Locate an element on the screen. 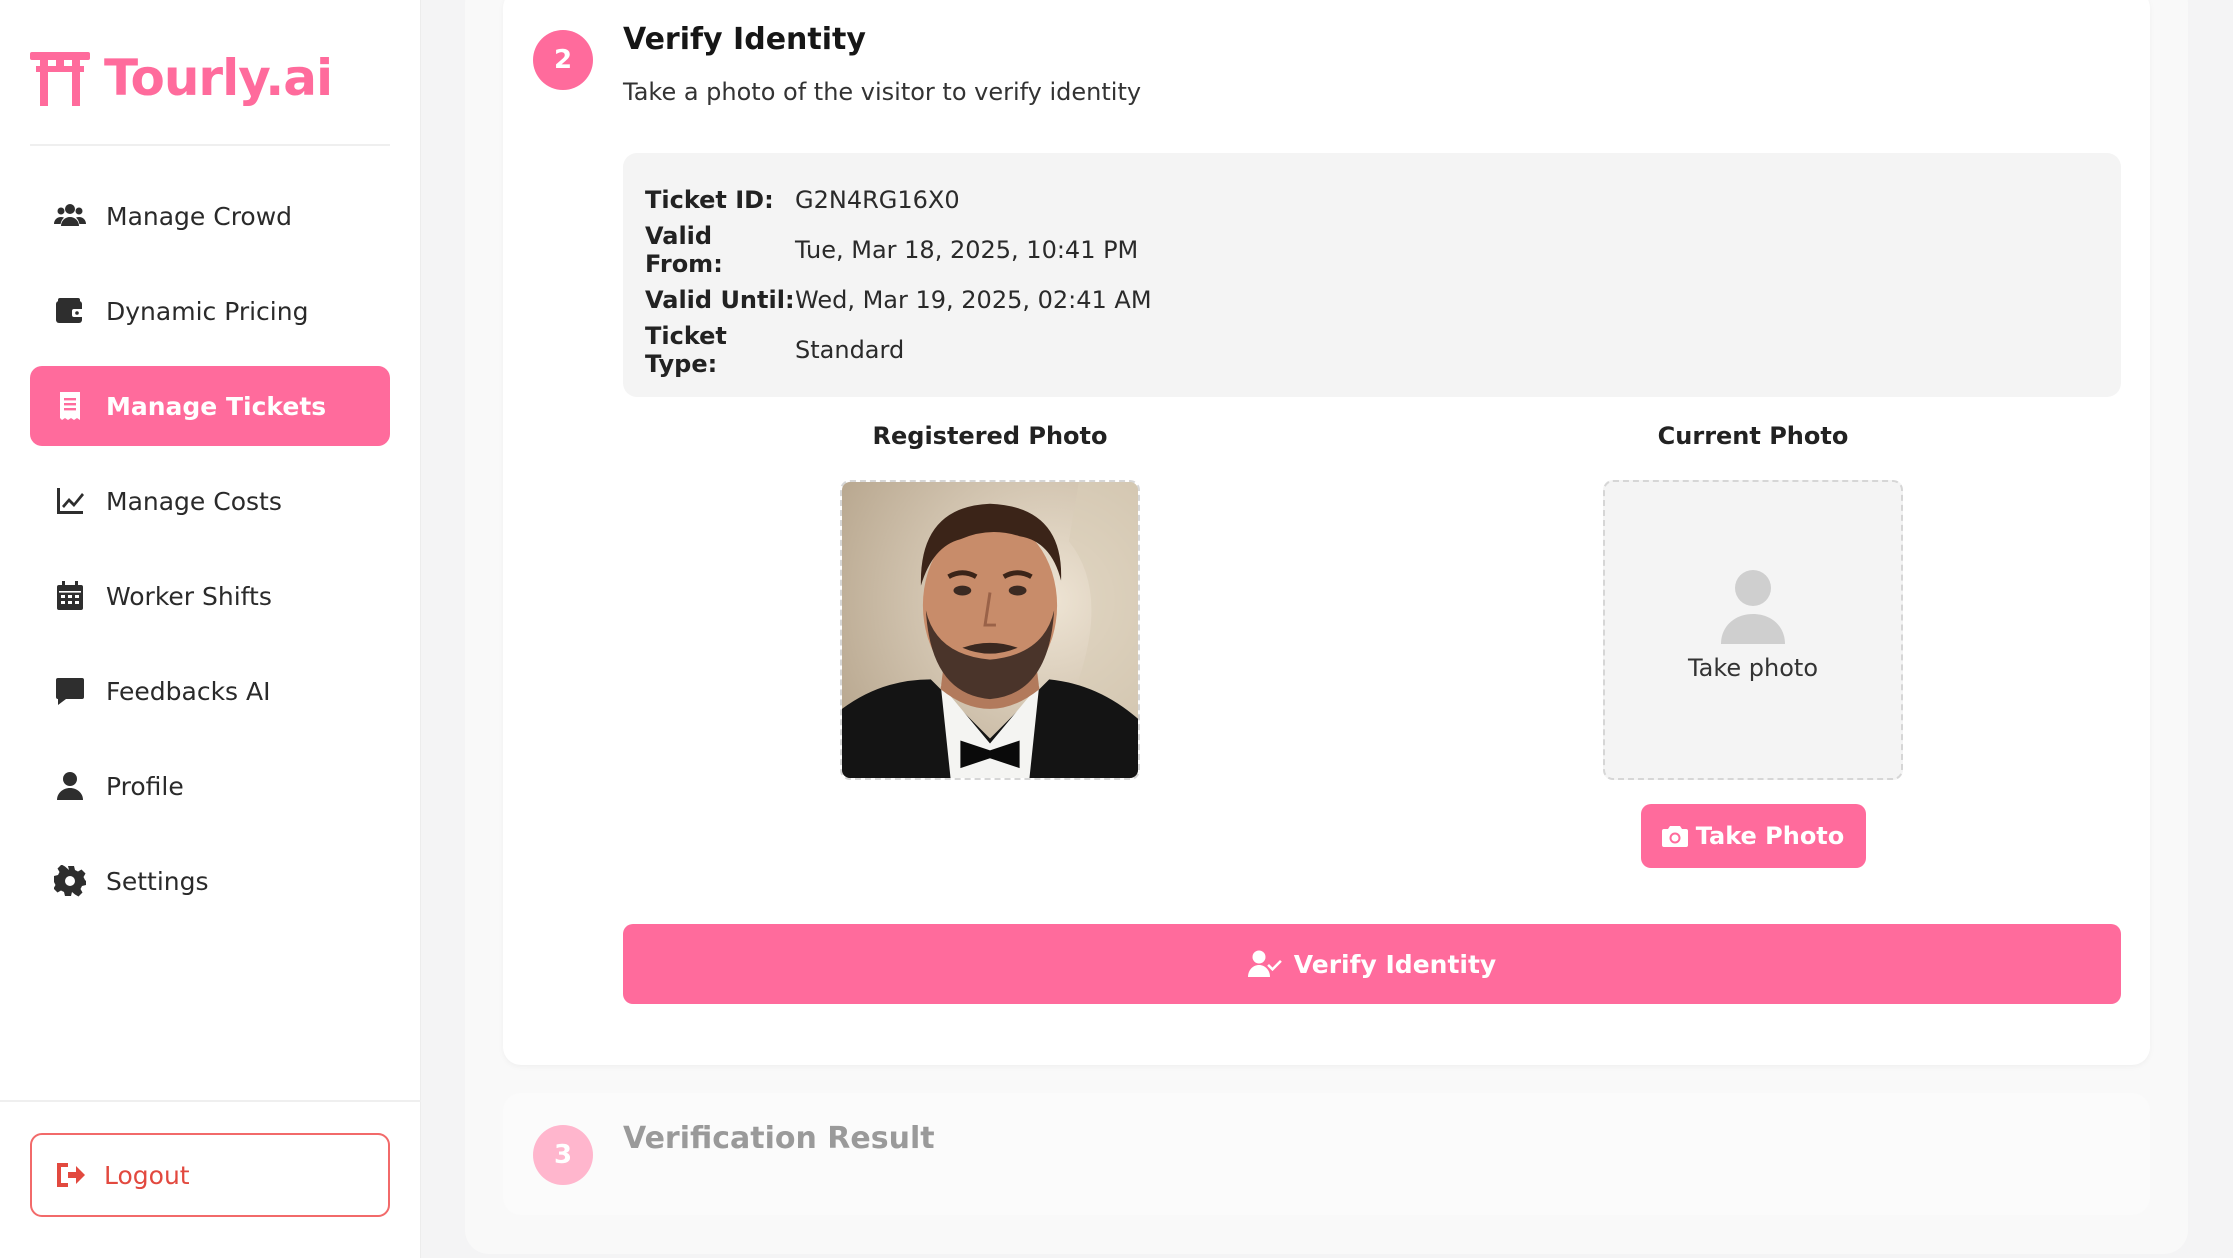 Image resolution: width=2233 pixels, height=1258 pixels. step-number: 2 is located at coordinates (563, 60).